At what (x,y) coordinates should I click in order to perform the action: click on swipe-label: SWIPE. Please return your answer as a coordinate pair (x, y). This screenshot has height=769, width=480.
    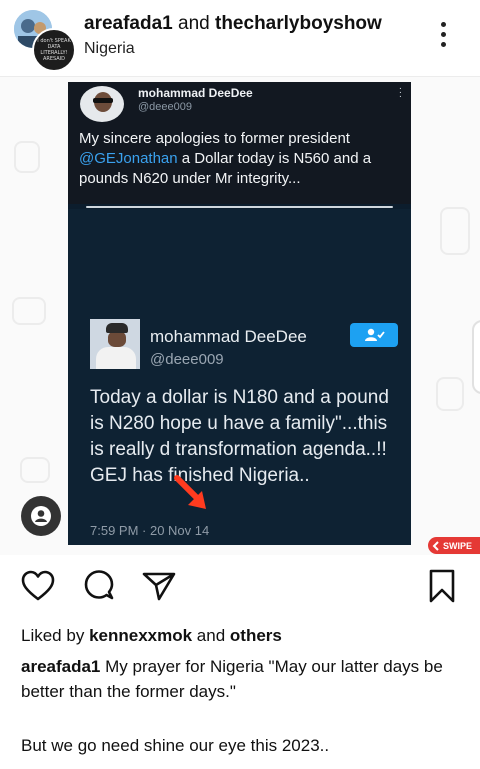
    Looking at the image, I should click on (458, 545).